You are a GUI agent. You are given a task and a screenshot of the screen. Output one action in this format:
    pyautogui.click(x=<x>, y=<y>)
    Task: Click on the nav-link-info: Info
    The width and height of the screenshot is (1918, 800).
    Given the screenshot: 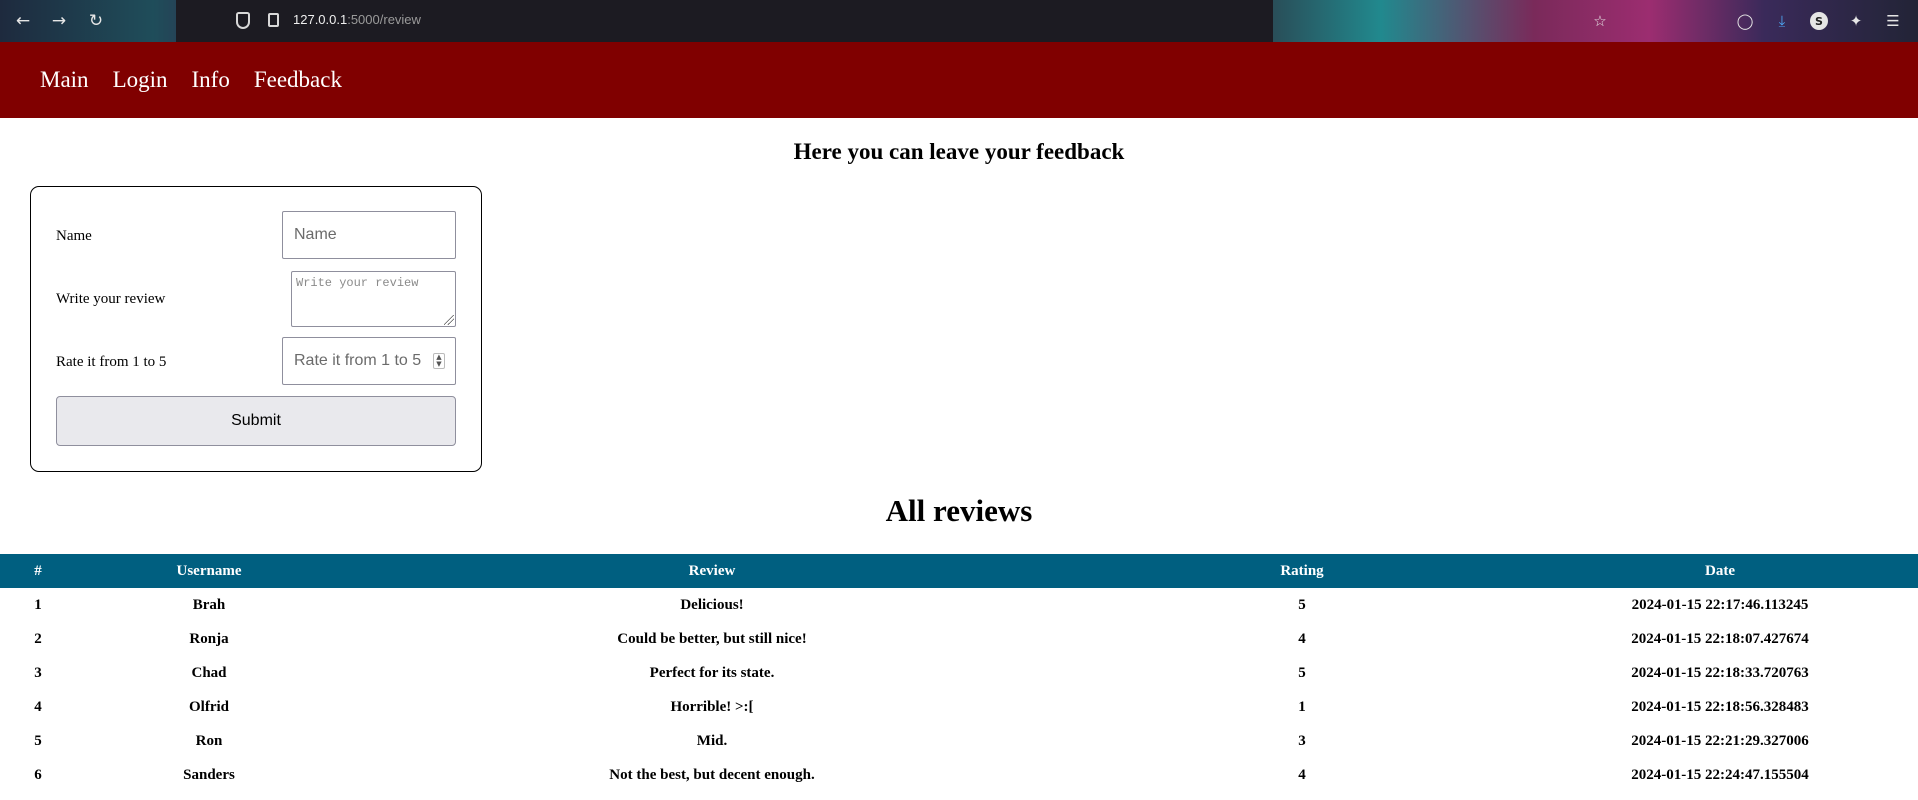 What is the action you would take?
    pyautogui.click(x=211, y=80)
    